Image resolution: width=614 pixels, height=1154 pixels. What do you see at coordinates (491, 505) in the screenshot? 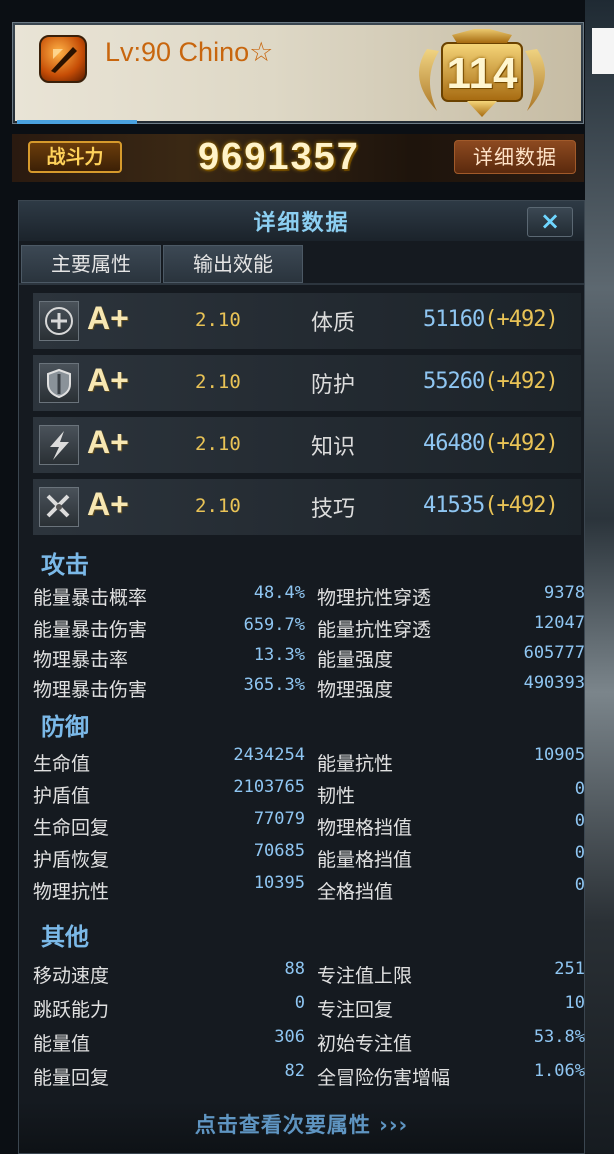
I see `stat-value-group: 41535(+492)` at bounding box center [491, 505].